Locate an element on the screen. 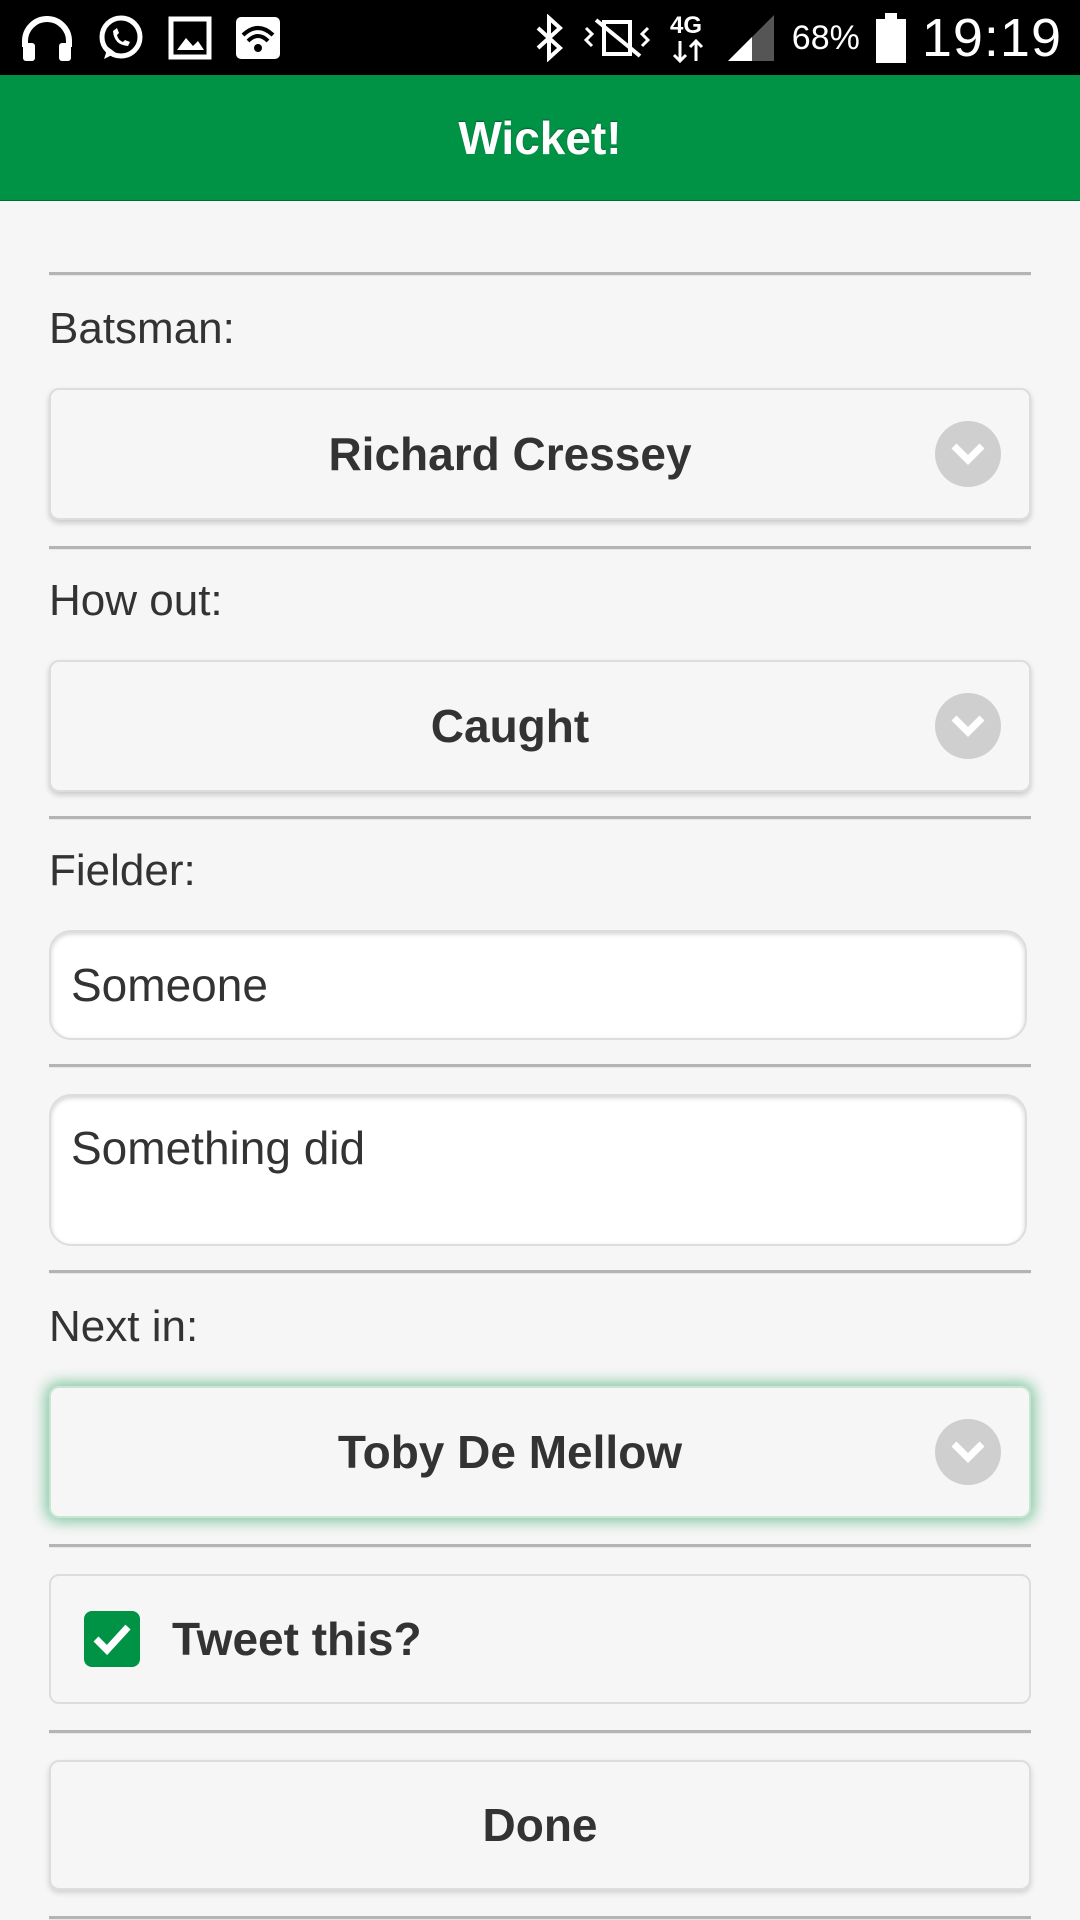 This screenshot has height=1920, width=1080. next-in-label: Next in: is located at coordinates (124, 1326).